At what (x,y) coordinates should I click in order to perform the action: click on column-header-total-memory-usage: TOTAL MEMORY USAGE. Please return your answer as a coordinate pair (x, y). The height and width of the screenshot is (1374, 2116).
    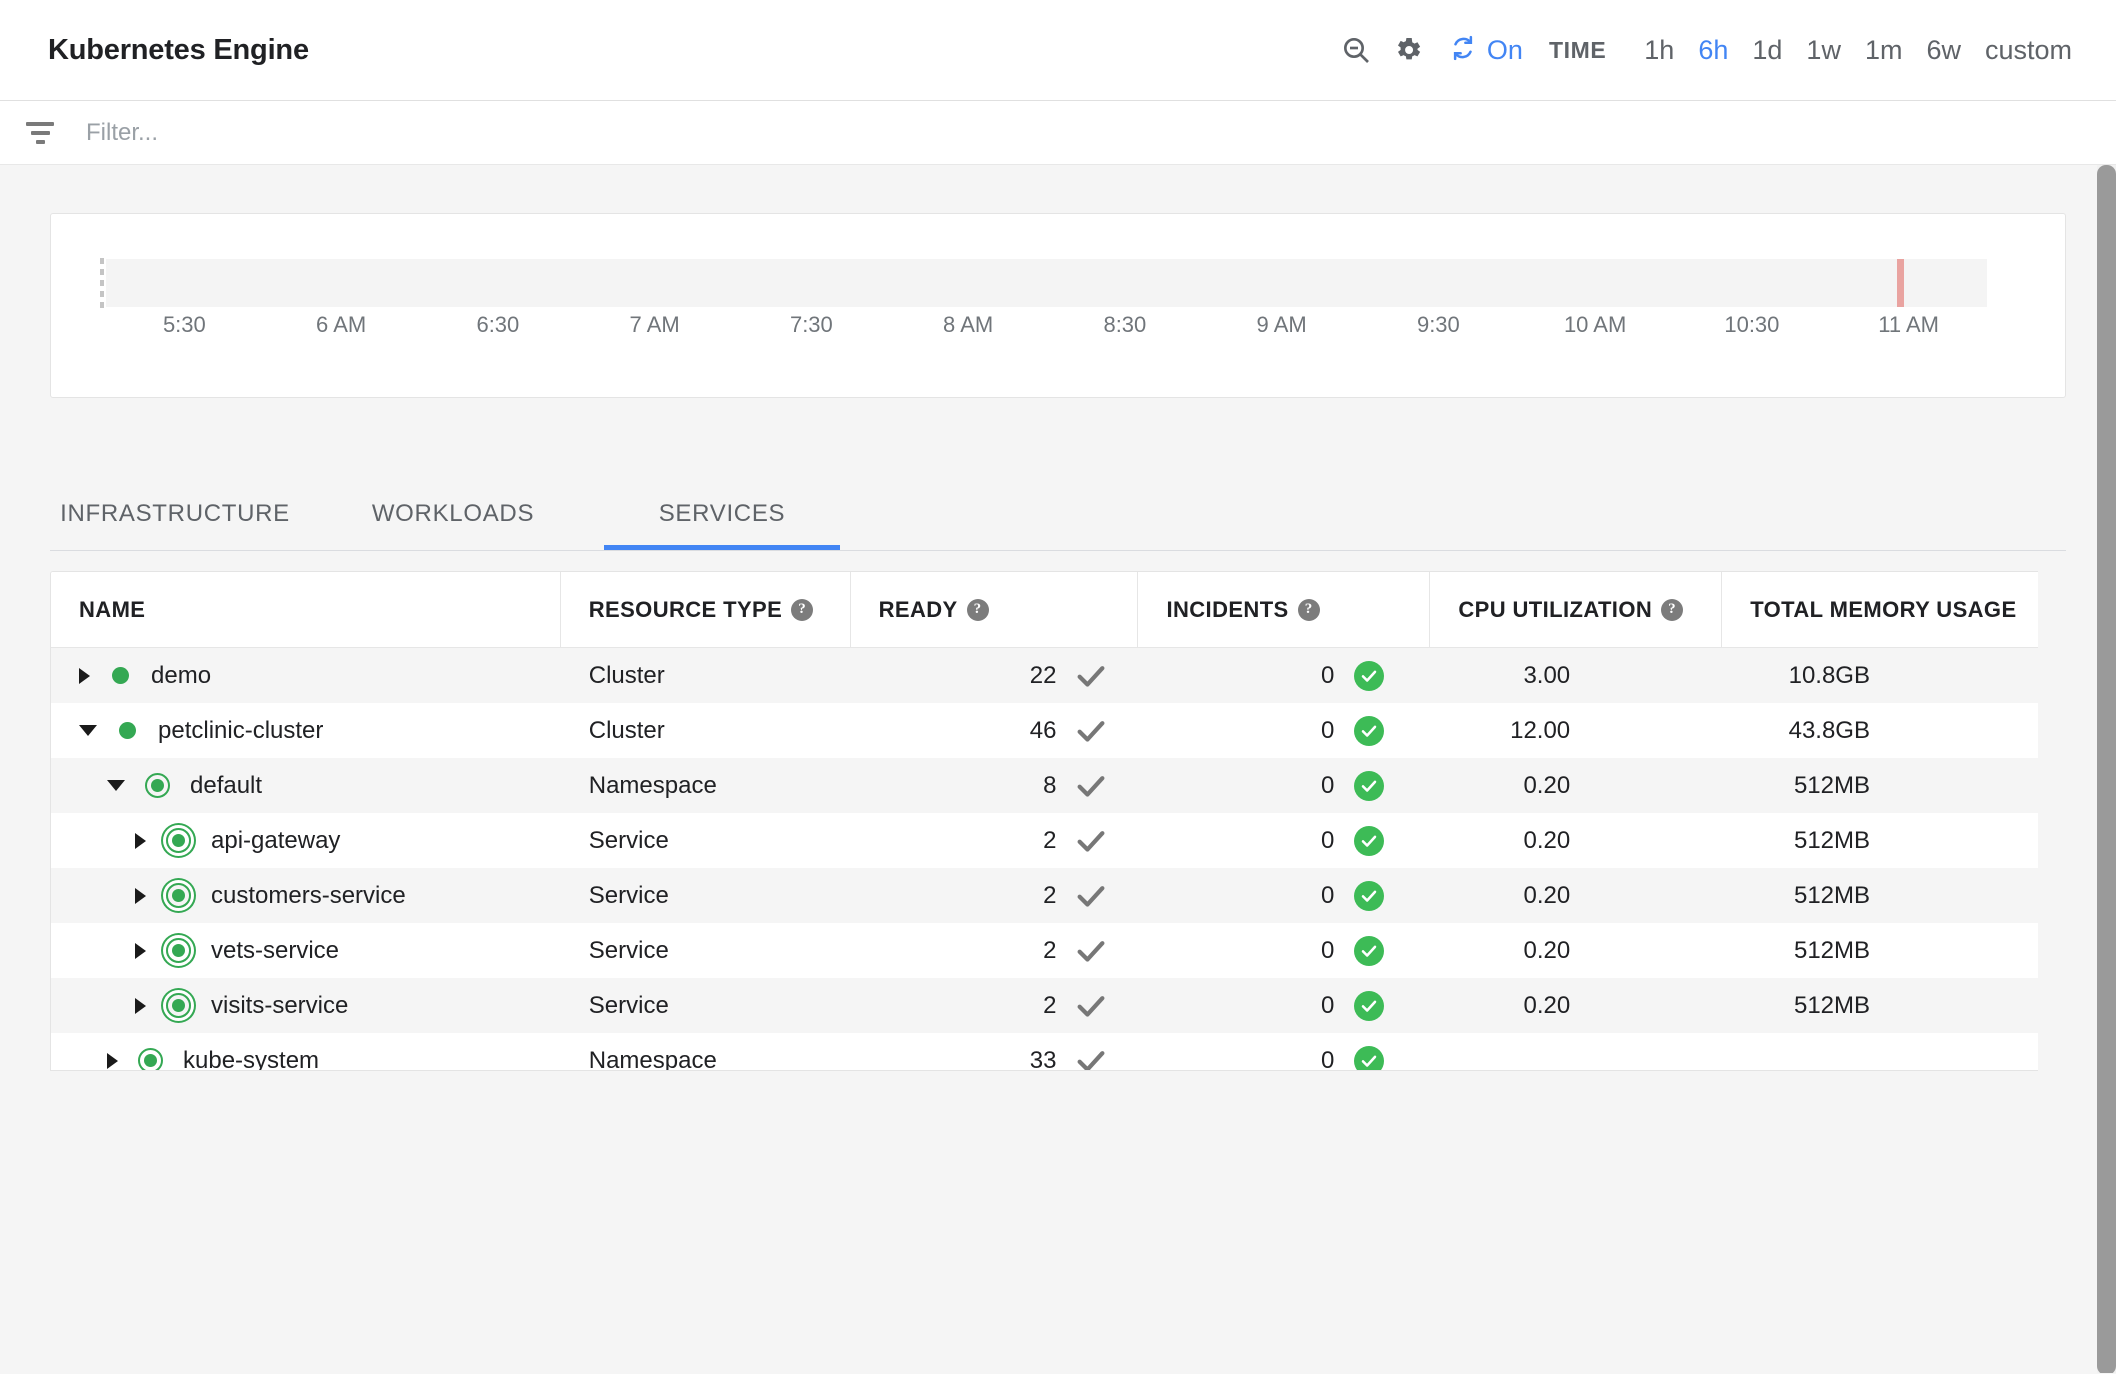
    Looking at the image, I should click on (1883, 609).